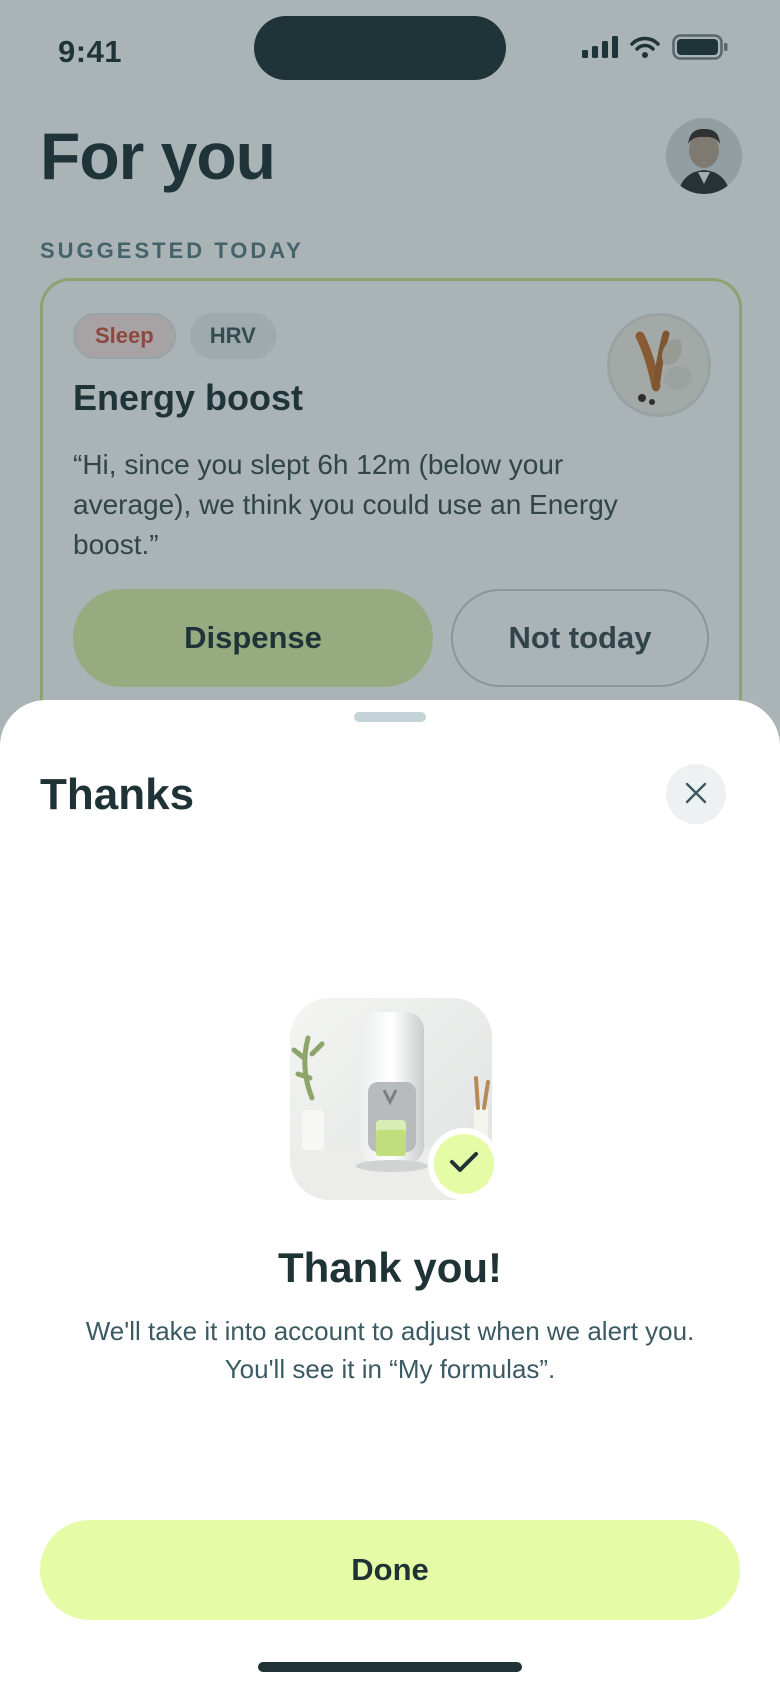 The height and width of the screenshot is (1688, 780). What do you see at coordinates (390, 1369) in the screenshot?
I see `message-line-2: You'll see it in “My formulas”.` at bounding box center [390, 1369].